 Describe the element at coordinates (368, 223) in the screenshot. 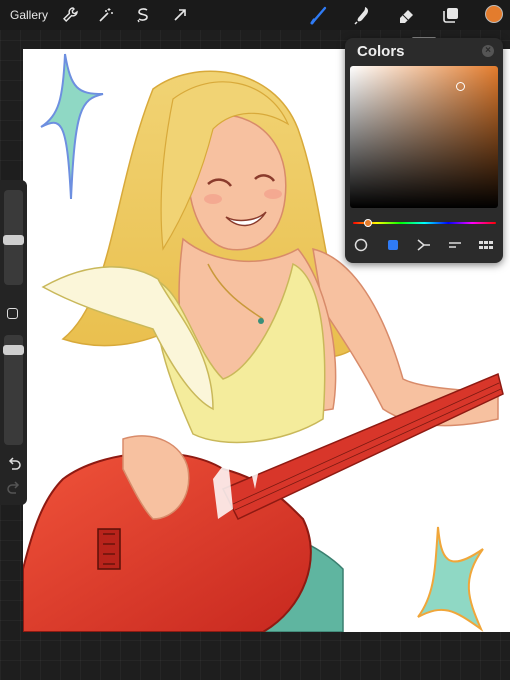

I see `hue-thumb` at that location.